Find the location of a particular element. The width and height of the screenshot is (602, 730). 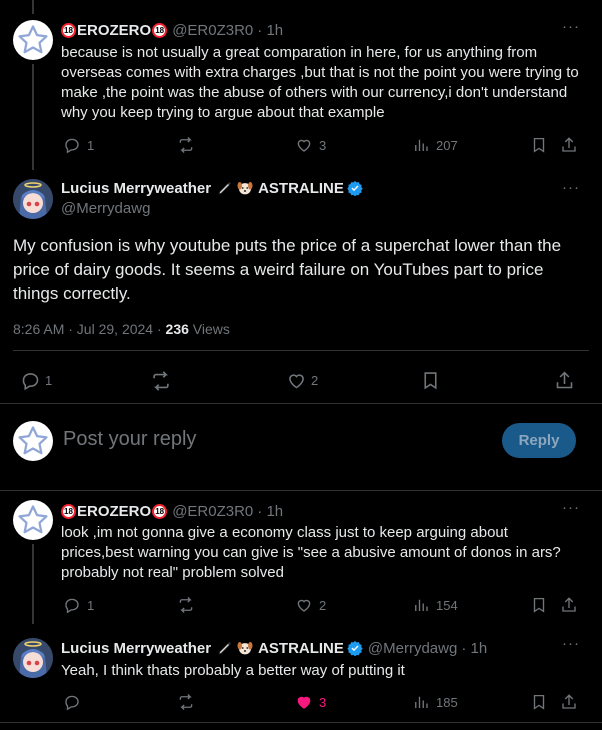

reply-submit-button: Reply is located at coordinates (539, 440).